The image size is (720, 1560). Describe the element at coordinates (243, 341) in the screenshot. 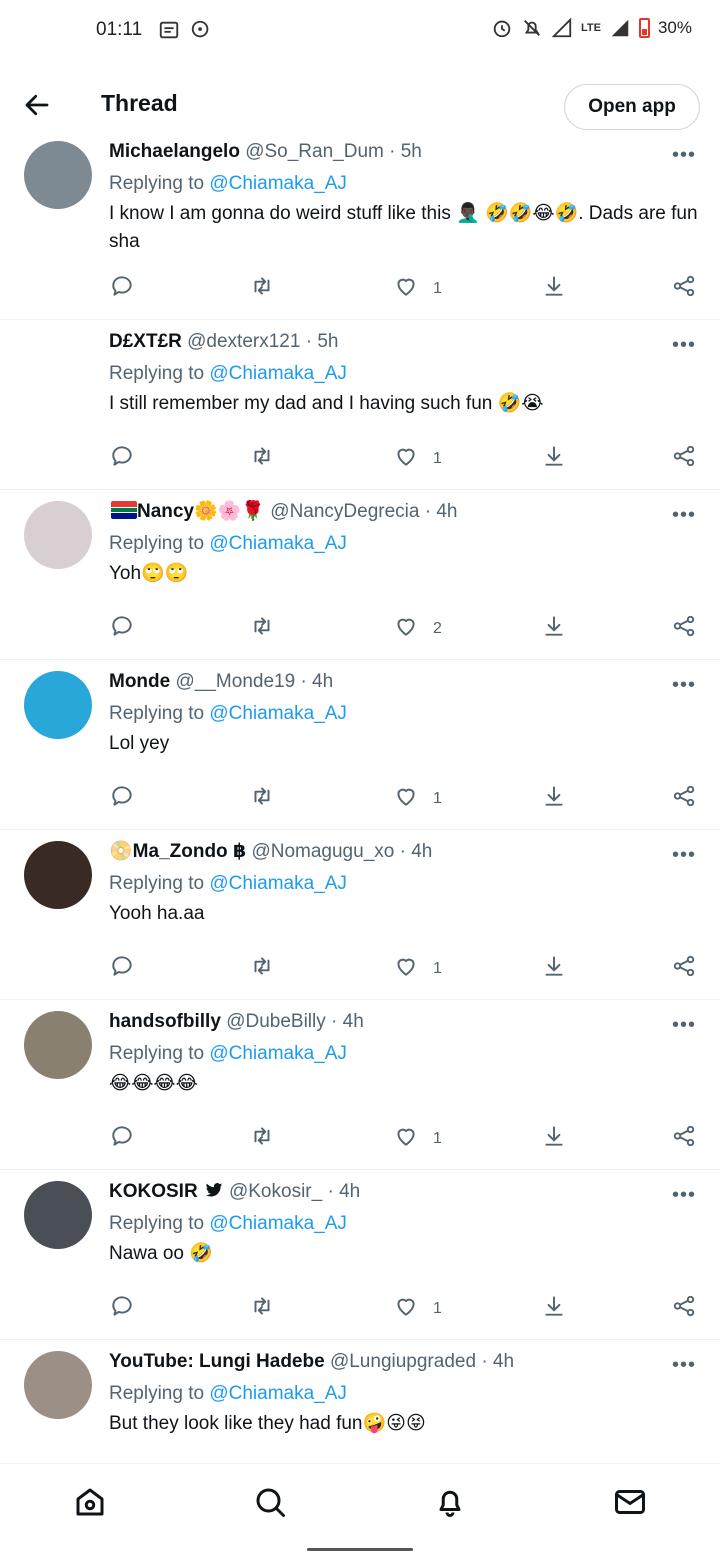

I see `author-handle: @dexterx121` at that location.